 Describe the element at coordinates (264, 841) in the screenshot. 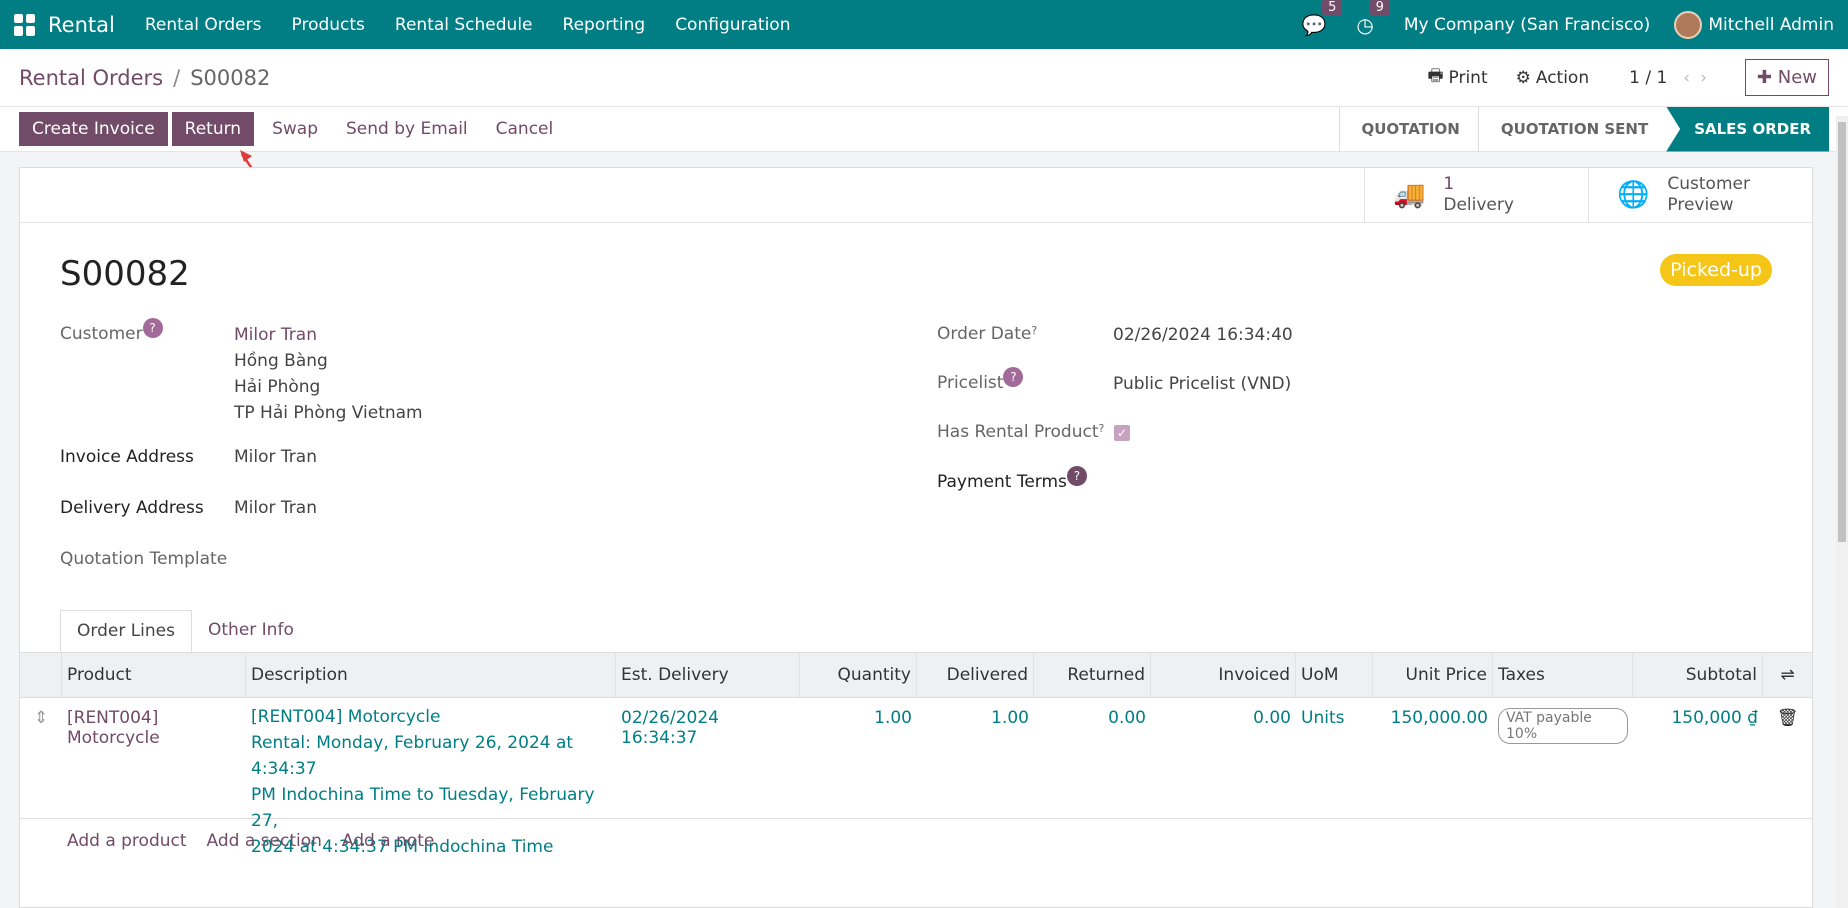

I see `add-section-link: Add a section` at that location.